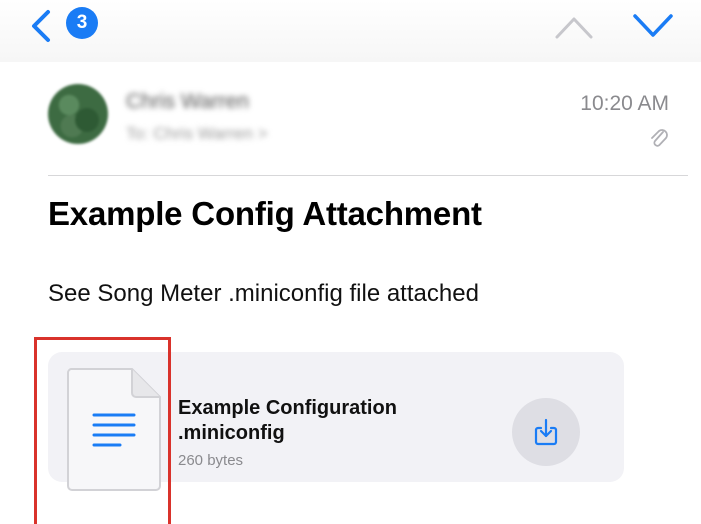 This screenshot has width=701, height=524. I want to click on annotation-highlight-box, so click(102, 430).